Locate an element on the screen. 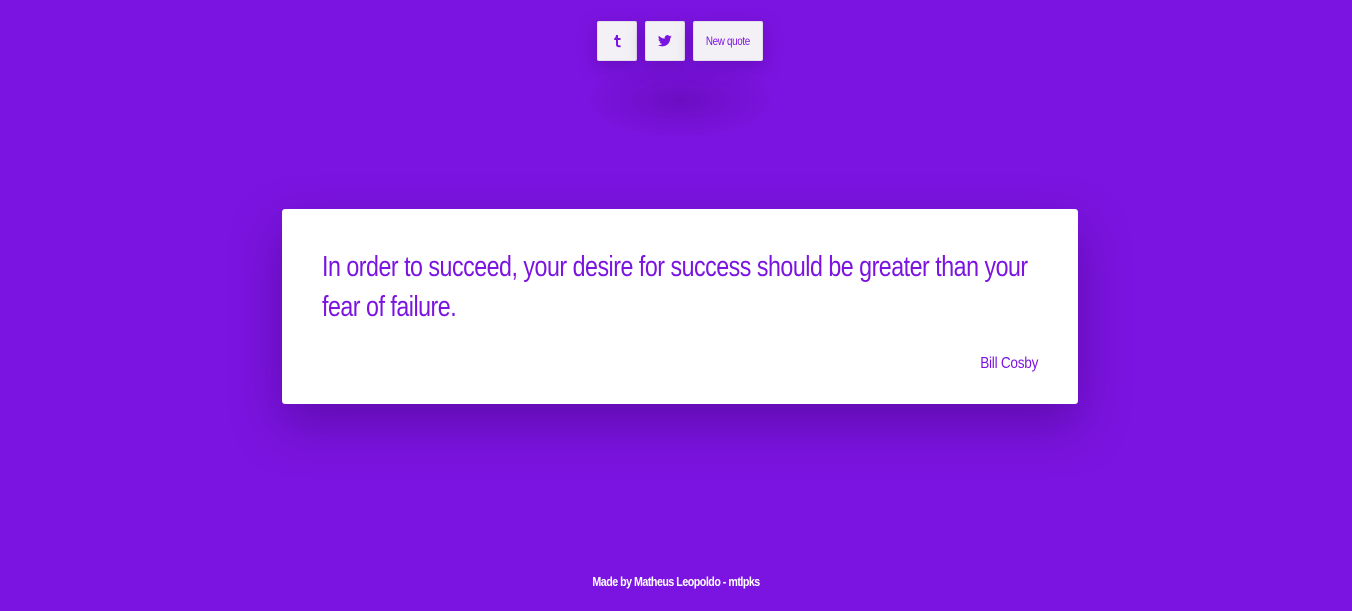 This screenshot has height=611, width=1352. toolbar-shadow is located at coordinates (680, 100).